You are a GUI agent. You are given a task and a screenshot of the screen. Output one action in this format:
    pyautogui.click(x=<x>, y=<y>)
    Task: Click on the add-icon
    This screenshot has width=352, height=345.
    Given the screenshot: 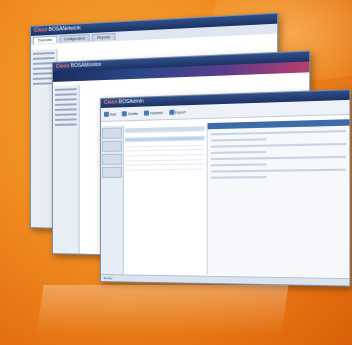 What is the action you would take?
    pyautogui.click(x=106, y=114)
    